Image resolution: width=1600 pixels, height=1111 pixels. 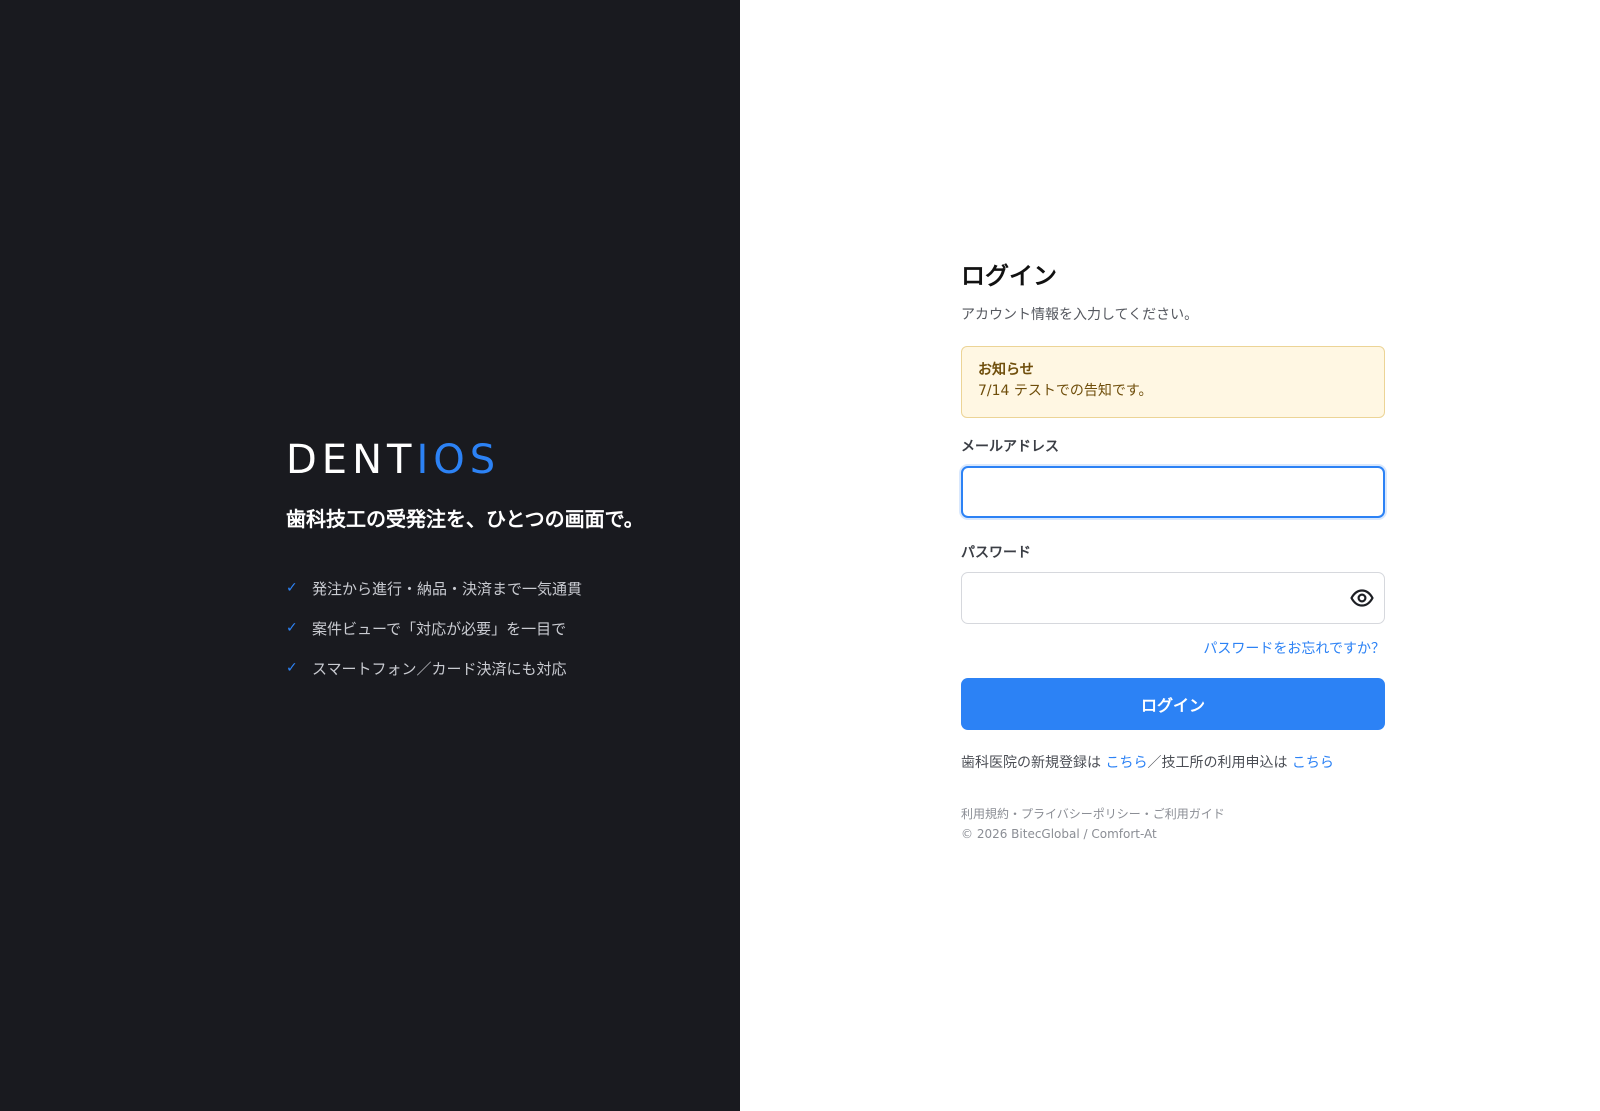 What do you see at coordinates (1065, 391) in the screenshot?
I see `notice-body: 7/14 テストでの告知です。` at bounding box center [1065, 391].